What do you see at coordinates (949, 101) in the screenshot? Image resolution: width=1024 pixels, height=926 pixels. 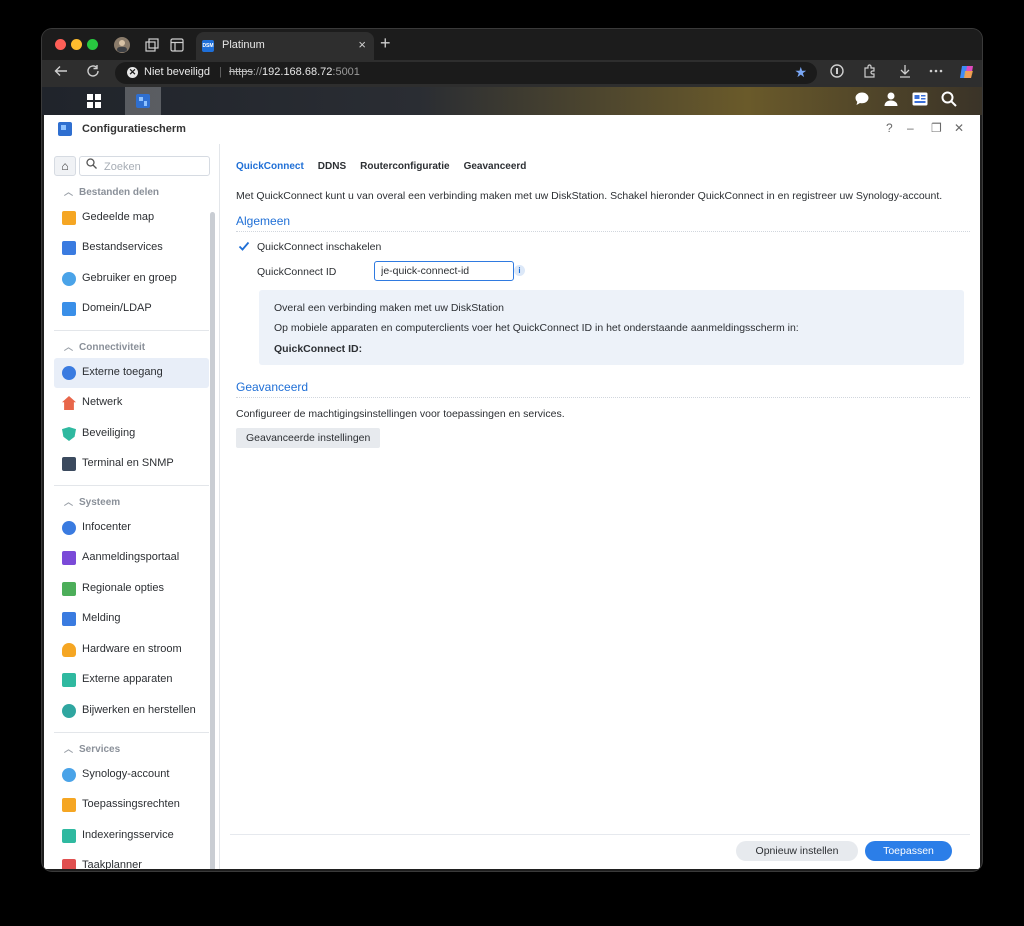 I see `search-icon` at bounding box center [949, 101].